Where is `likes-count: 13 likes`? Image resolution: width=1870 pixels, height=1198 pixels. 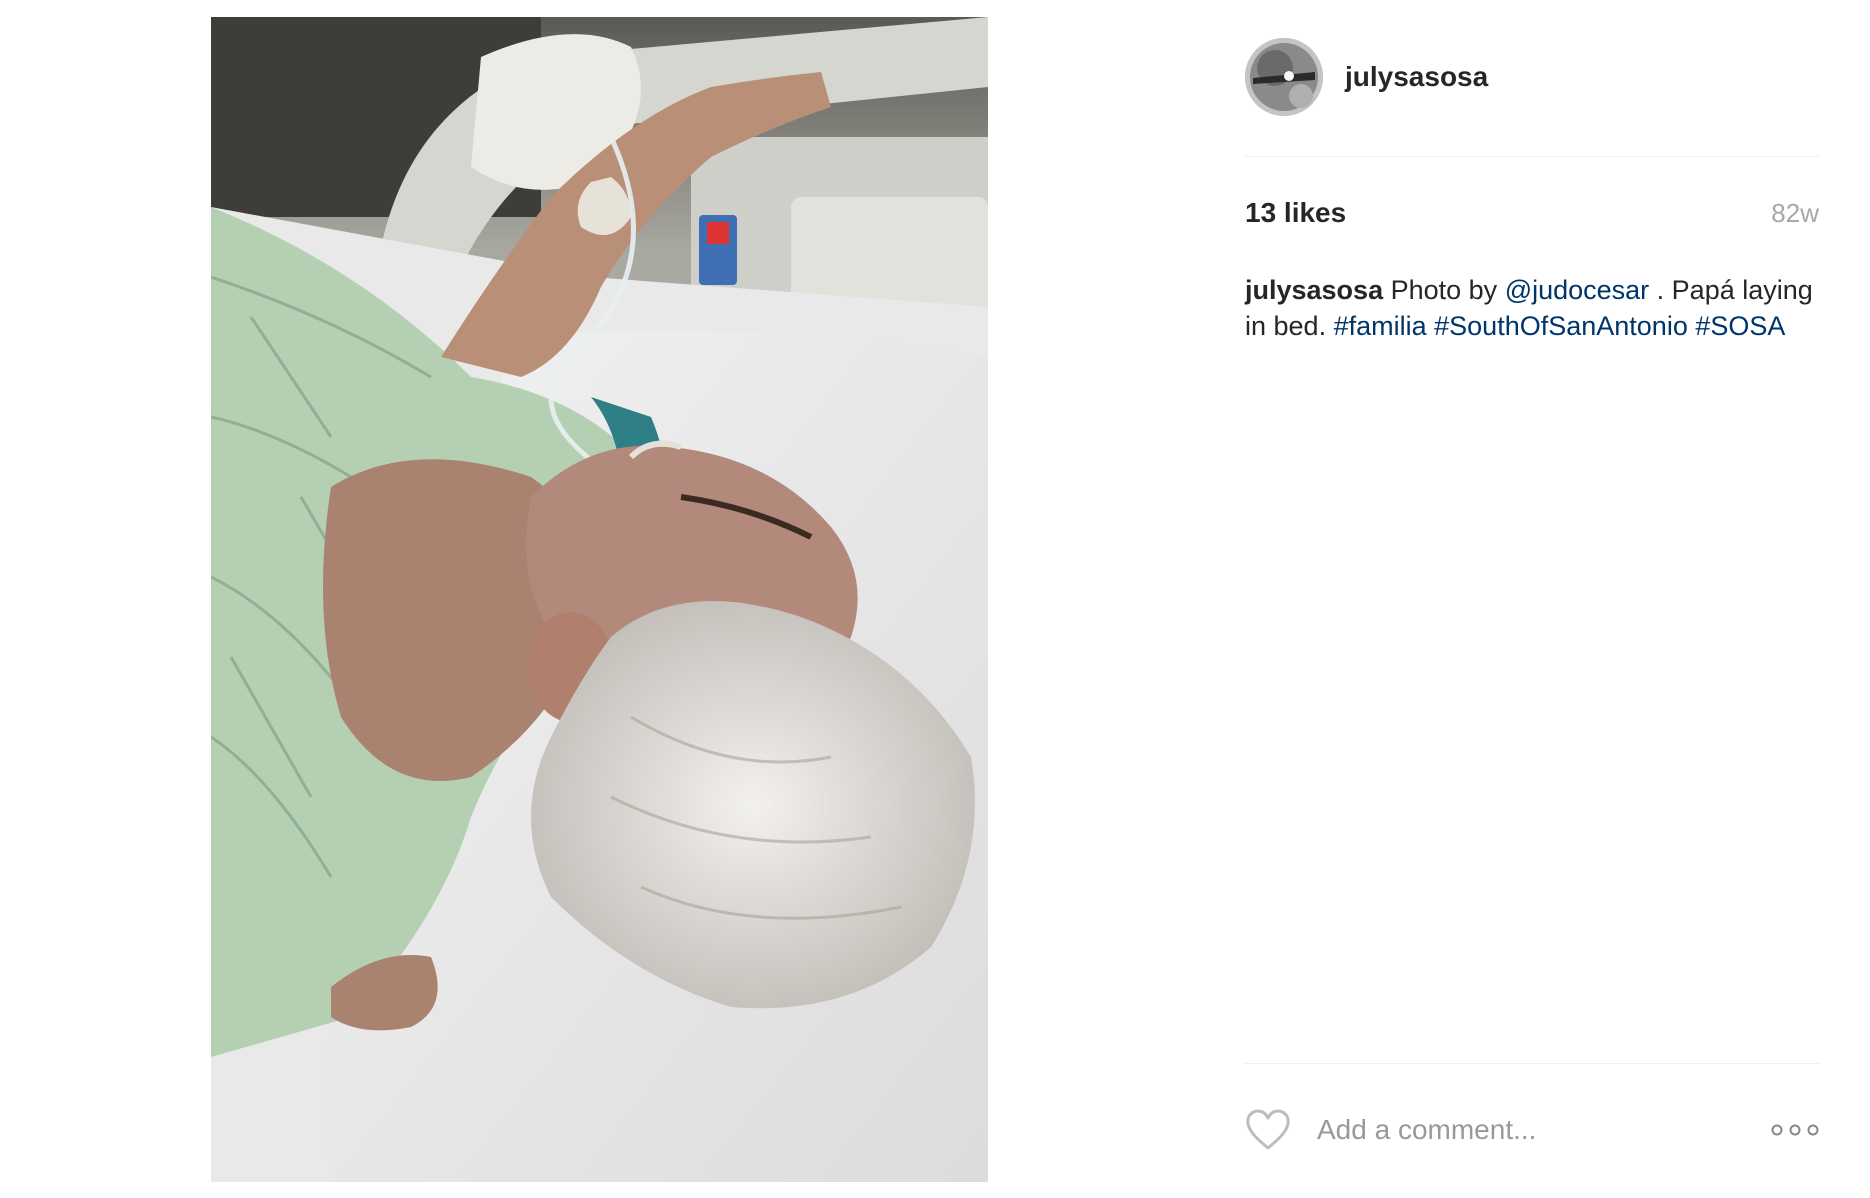 likes-count: 13 likes is located at coordinates (1295, 213).